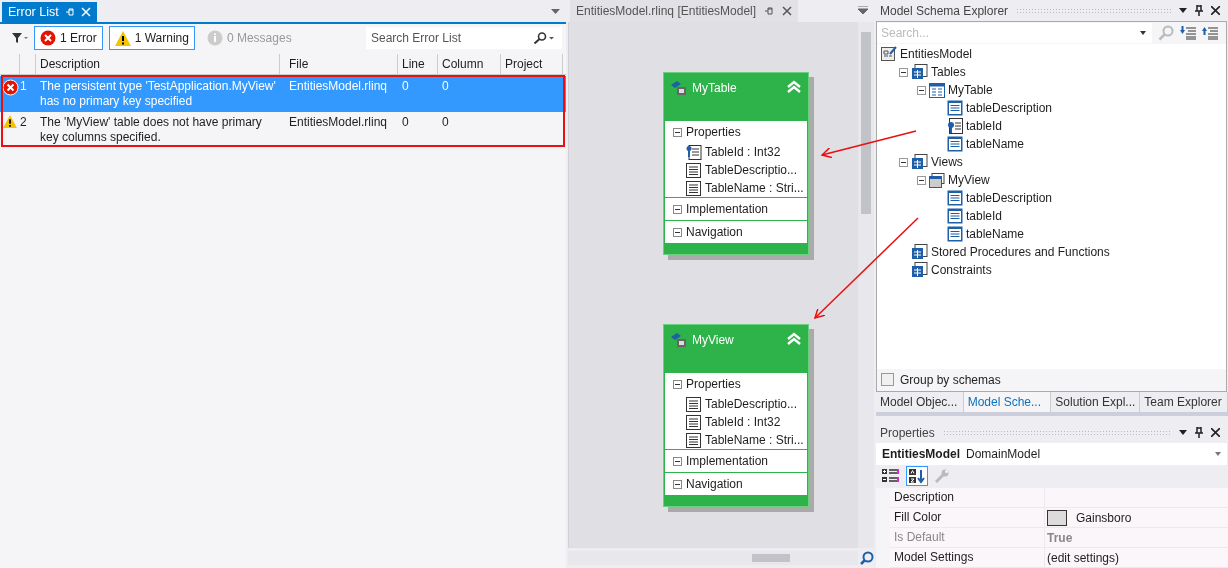 Image resolution: width=1228 pixels, height=568 pixels. I want to click on tree-item: MyView, so click(969, 180).